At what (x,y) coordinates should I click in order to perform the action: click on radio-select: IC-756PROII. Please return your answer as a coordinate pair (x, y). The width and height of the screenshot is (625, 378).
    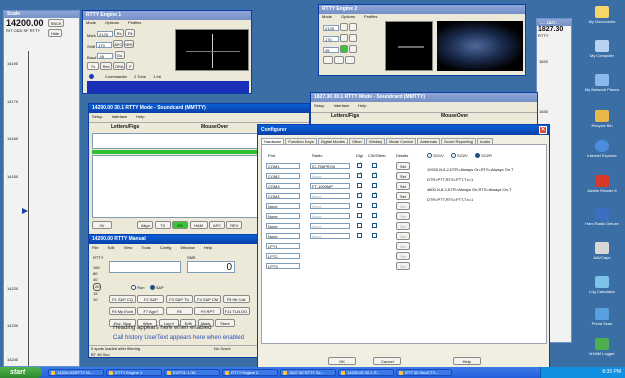
    Looking at the image, I should click on (330, 166).